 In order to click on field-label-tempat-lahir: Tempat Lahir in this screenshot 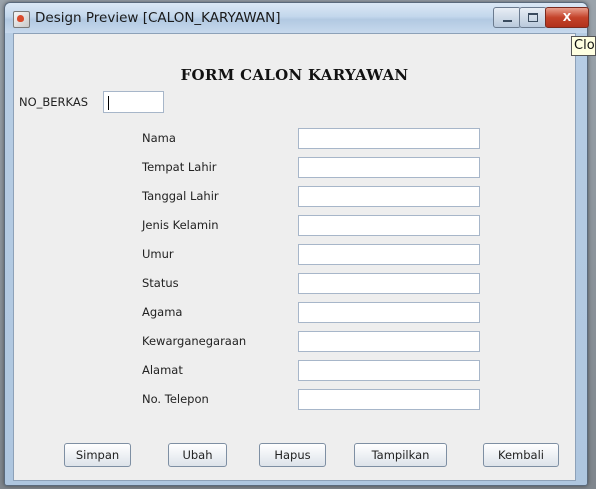, I will do `click(179, 167)`.